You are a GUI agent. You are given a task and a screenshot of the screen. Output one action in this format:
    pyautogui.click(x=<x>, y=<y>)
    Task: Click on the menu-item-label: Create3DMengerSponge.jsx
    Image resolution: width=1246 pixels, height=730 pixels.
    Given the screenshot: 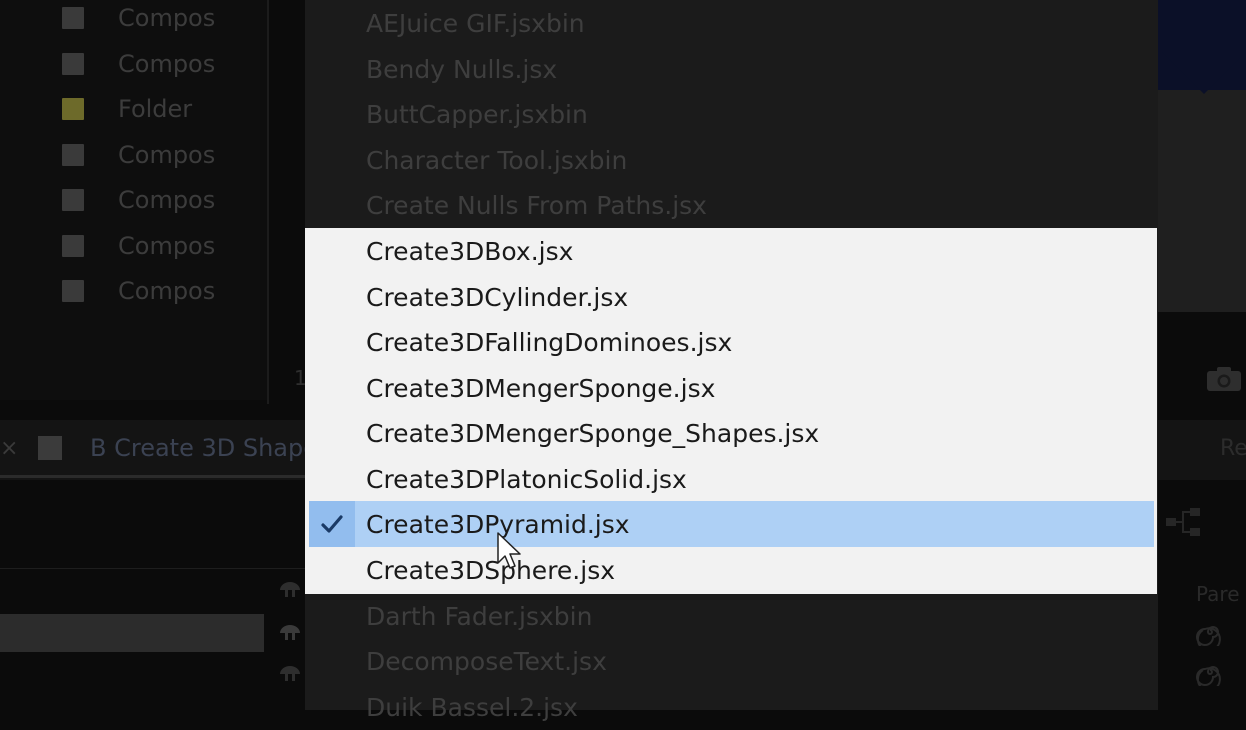 What is the action you would take?
    pyautogui.click(x=541, y=388)
    